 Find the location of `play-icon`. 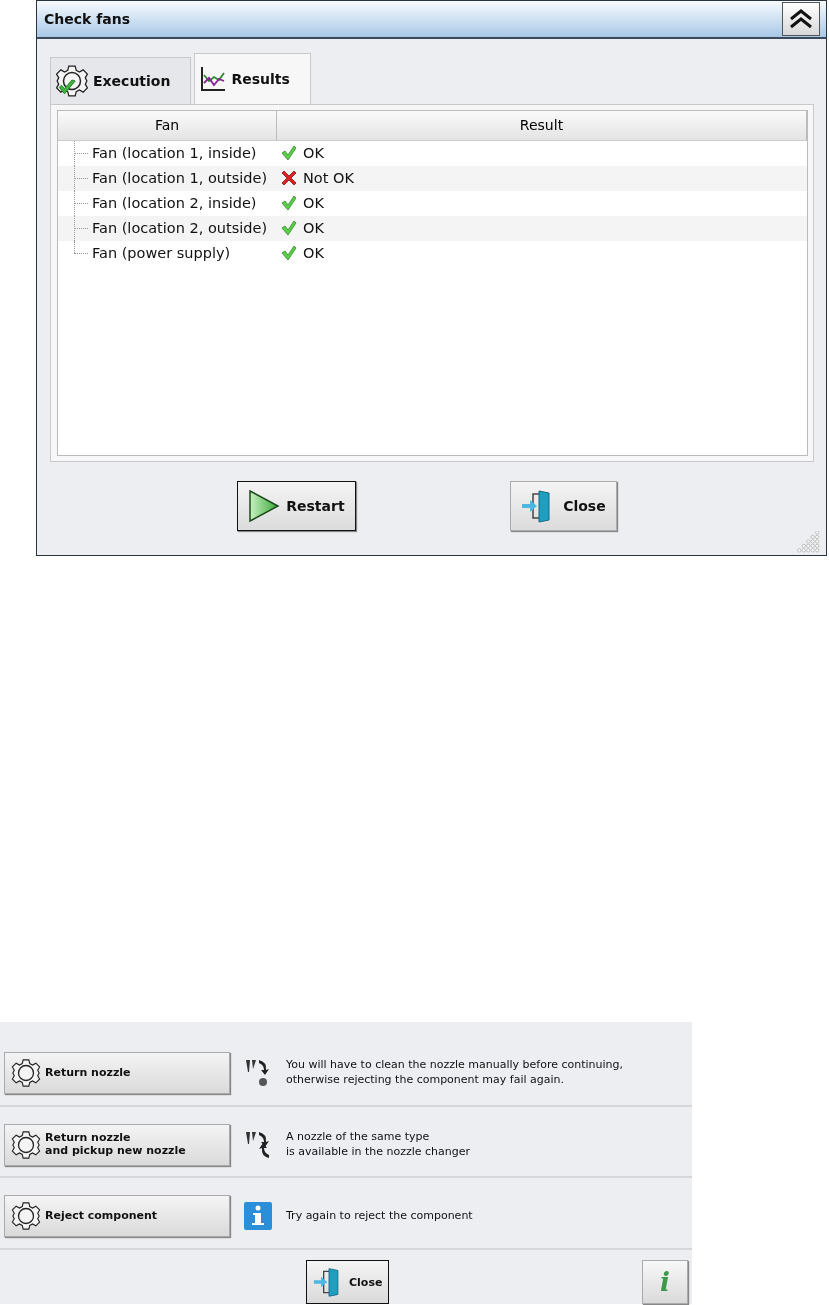

play-icon is located at coordinates (264, 505).